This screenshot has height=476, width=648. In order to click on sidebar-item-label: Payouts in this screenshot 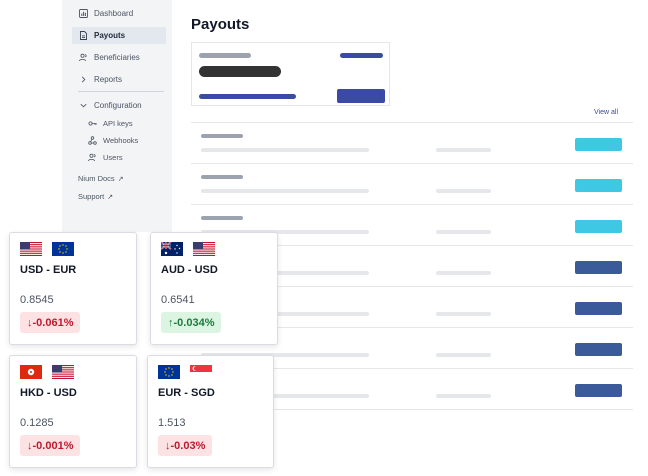, I will do `click(110, 35)`.